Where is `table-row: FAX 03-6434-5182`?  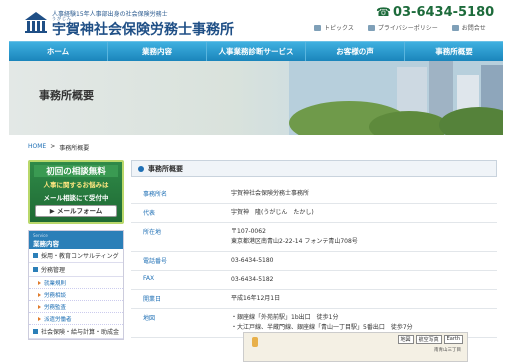
table-row: FAX 03-6434-5182 is located at coordinates (314, 280).